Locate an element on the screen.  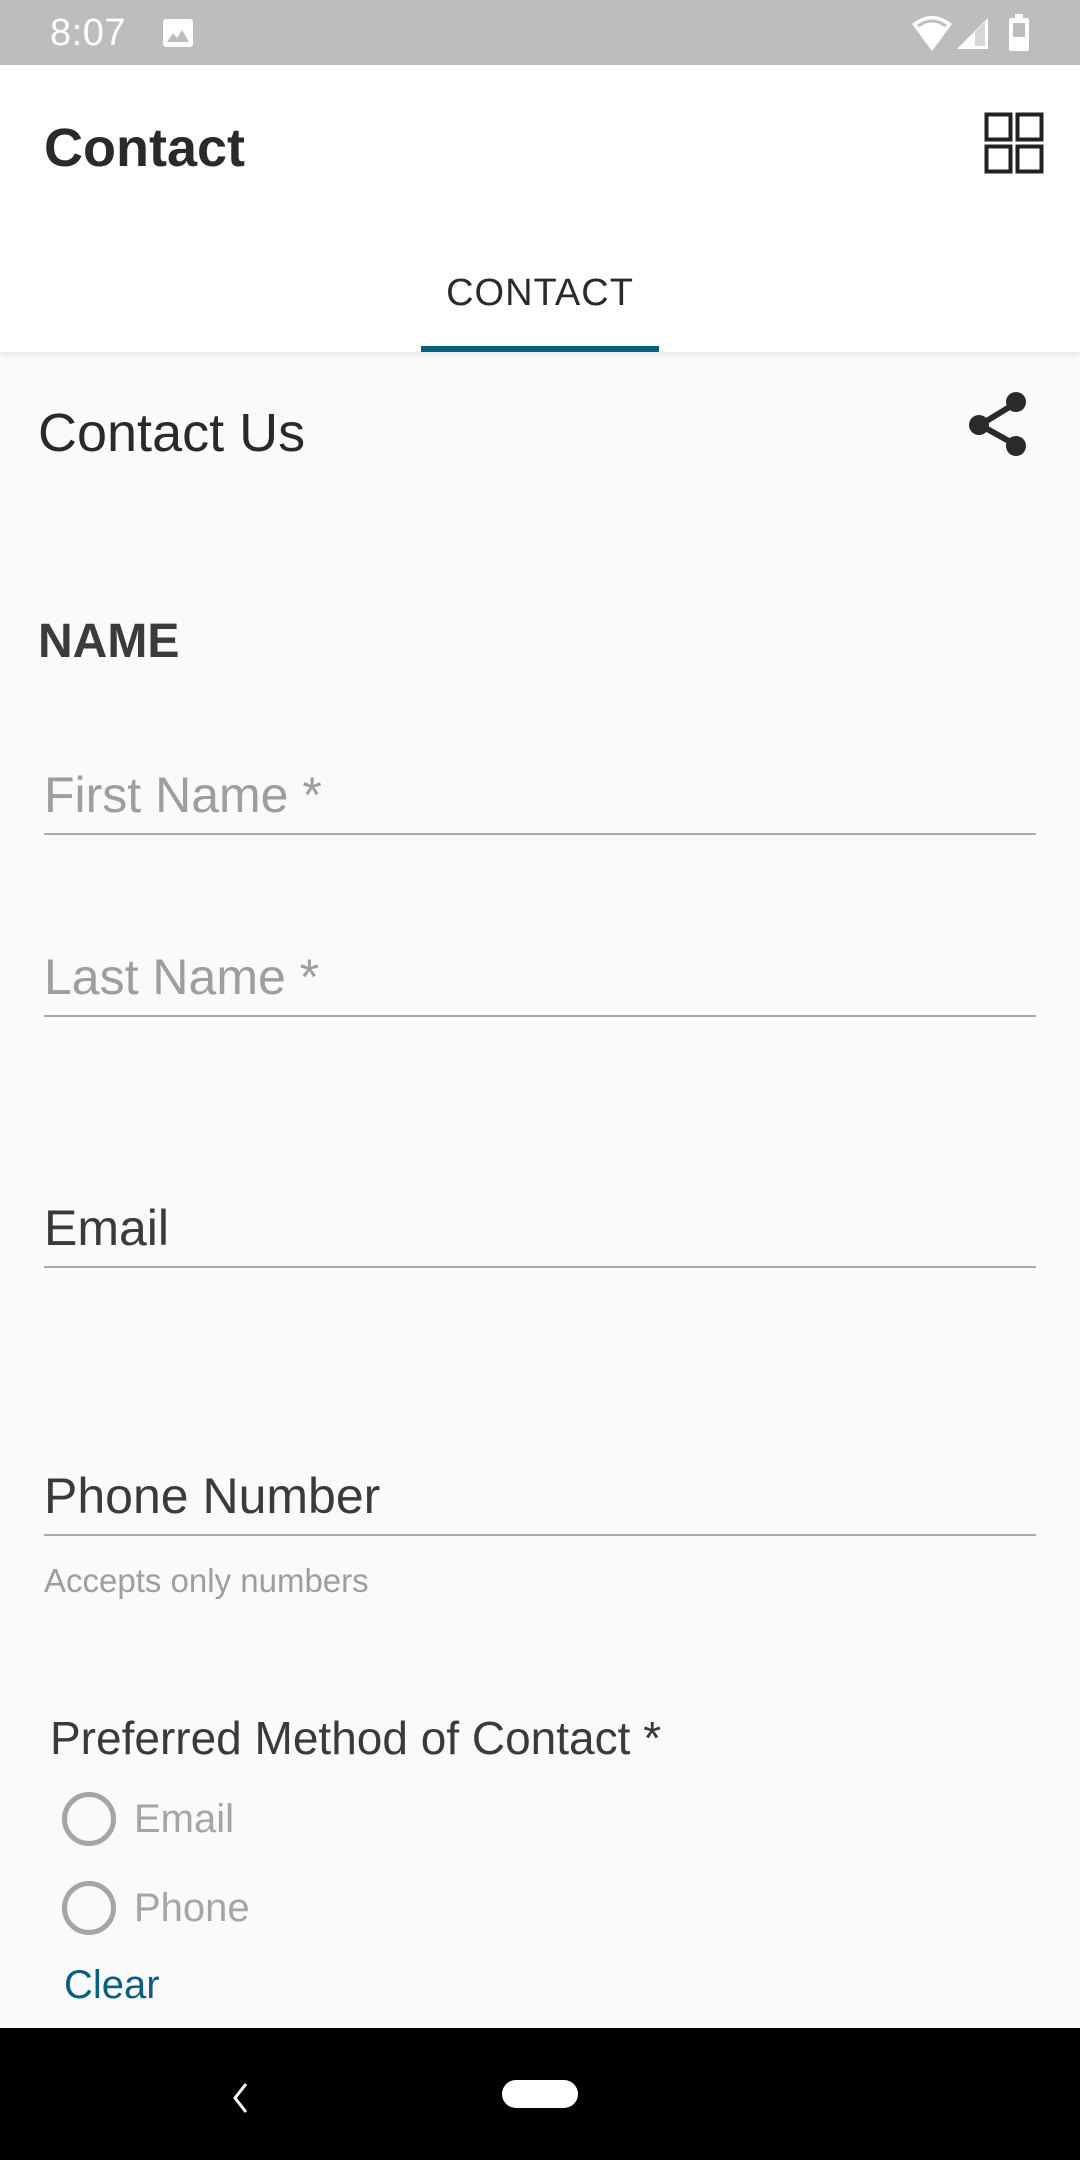
system-nav-bar is located at coordinates (540, 2094).